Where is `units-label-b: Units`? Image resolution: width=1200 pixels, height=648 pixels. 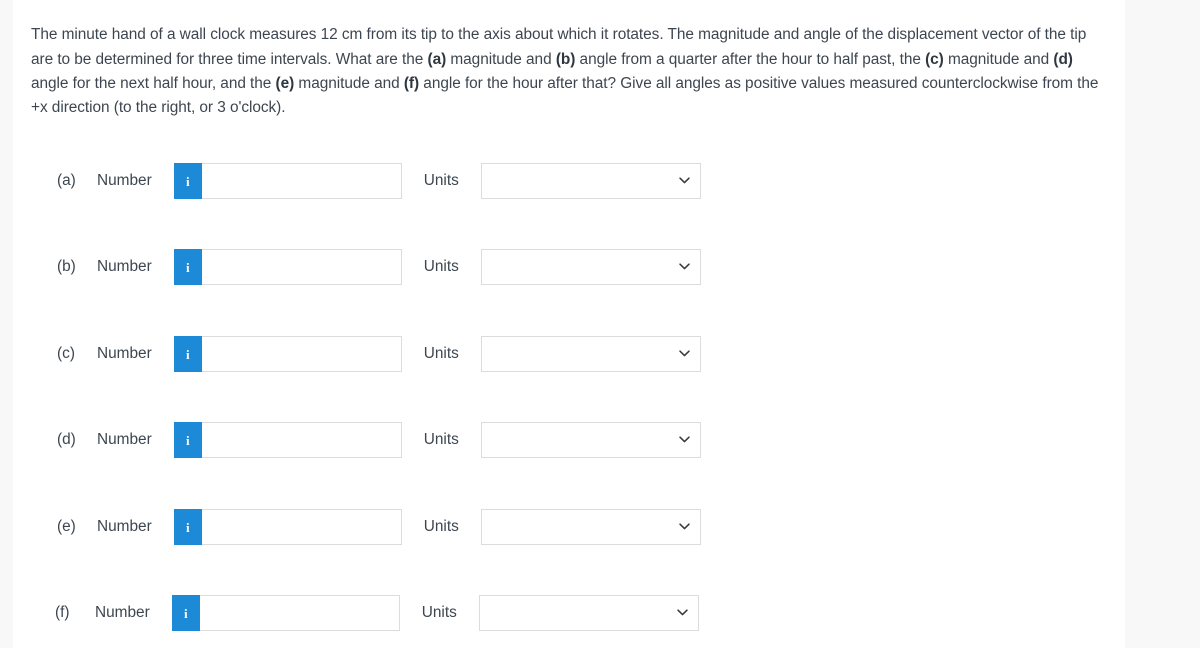 units-label-b: Units is located at coordinates (441, 266).